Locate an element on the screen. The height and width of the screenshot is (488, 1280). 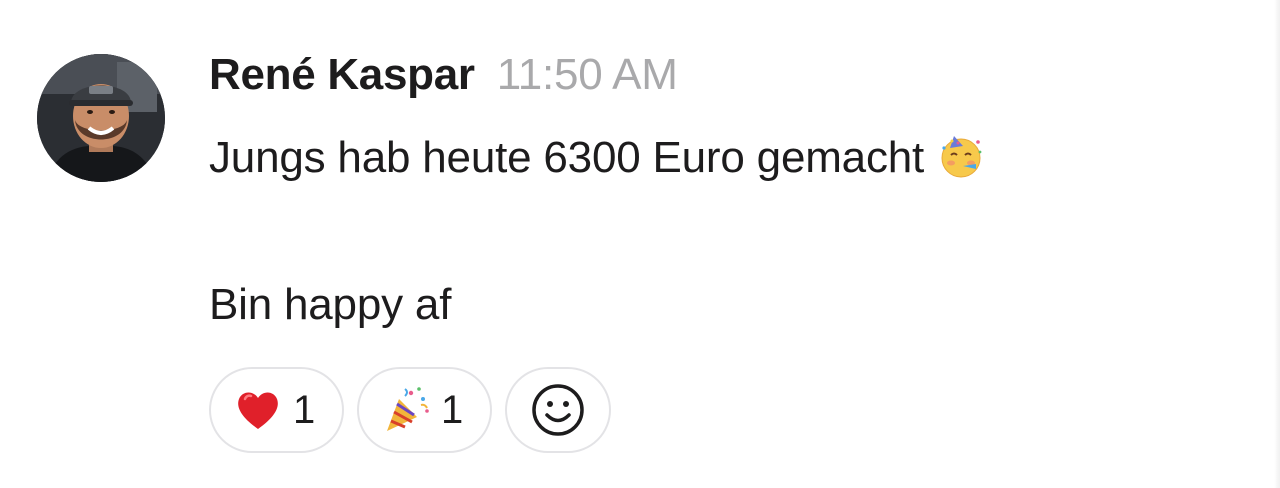
message-text: Bin happy af is located at coordinates (330, 304).